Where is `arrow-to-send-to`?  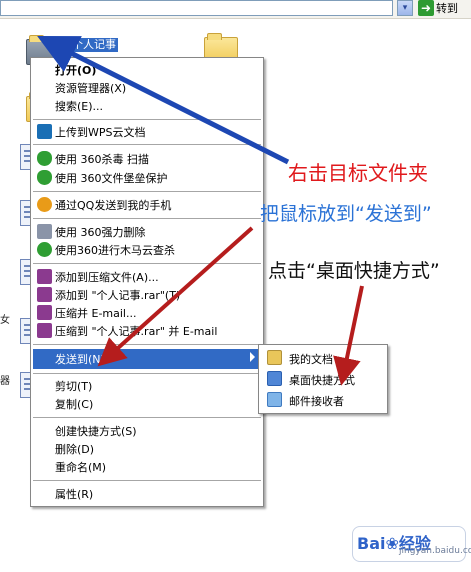 arrow-to-send-to is located at coordinates (175, 296).